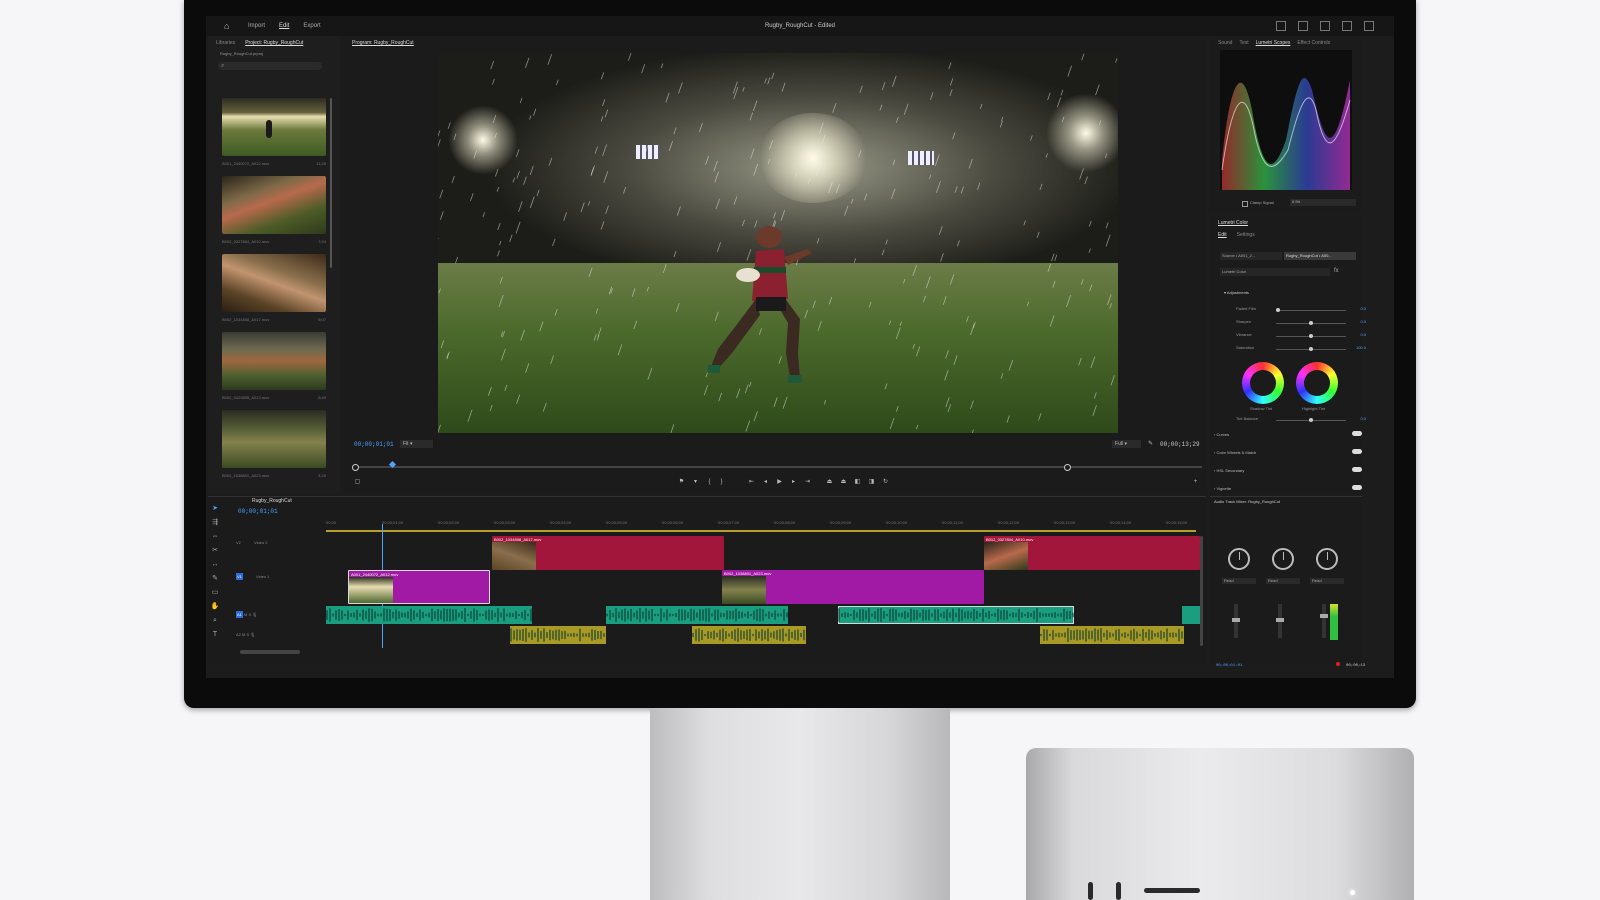 The image size is (1600, 900). Describe the element at coordinates (681, 482) in the screenshot. I see `marker-icon: ⚑` at that location.